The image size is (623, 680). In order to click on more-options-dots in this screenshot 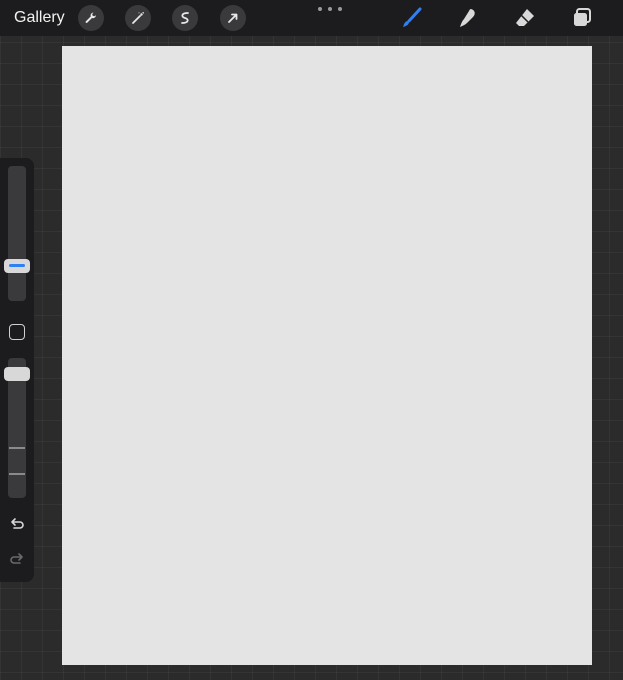, I will do `click(330, 9)`.